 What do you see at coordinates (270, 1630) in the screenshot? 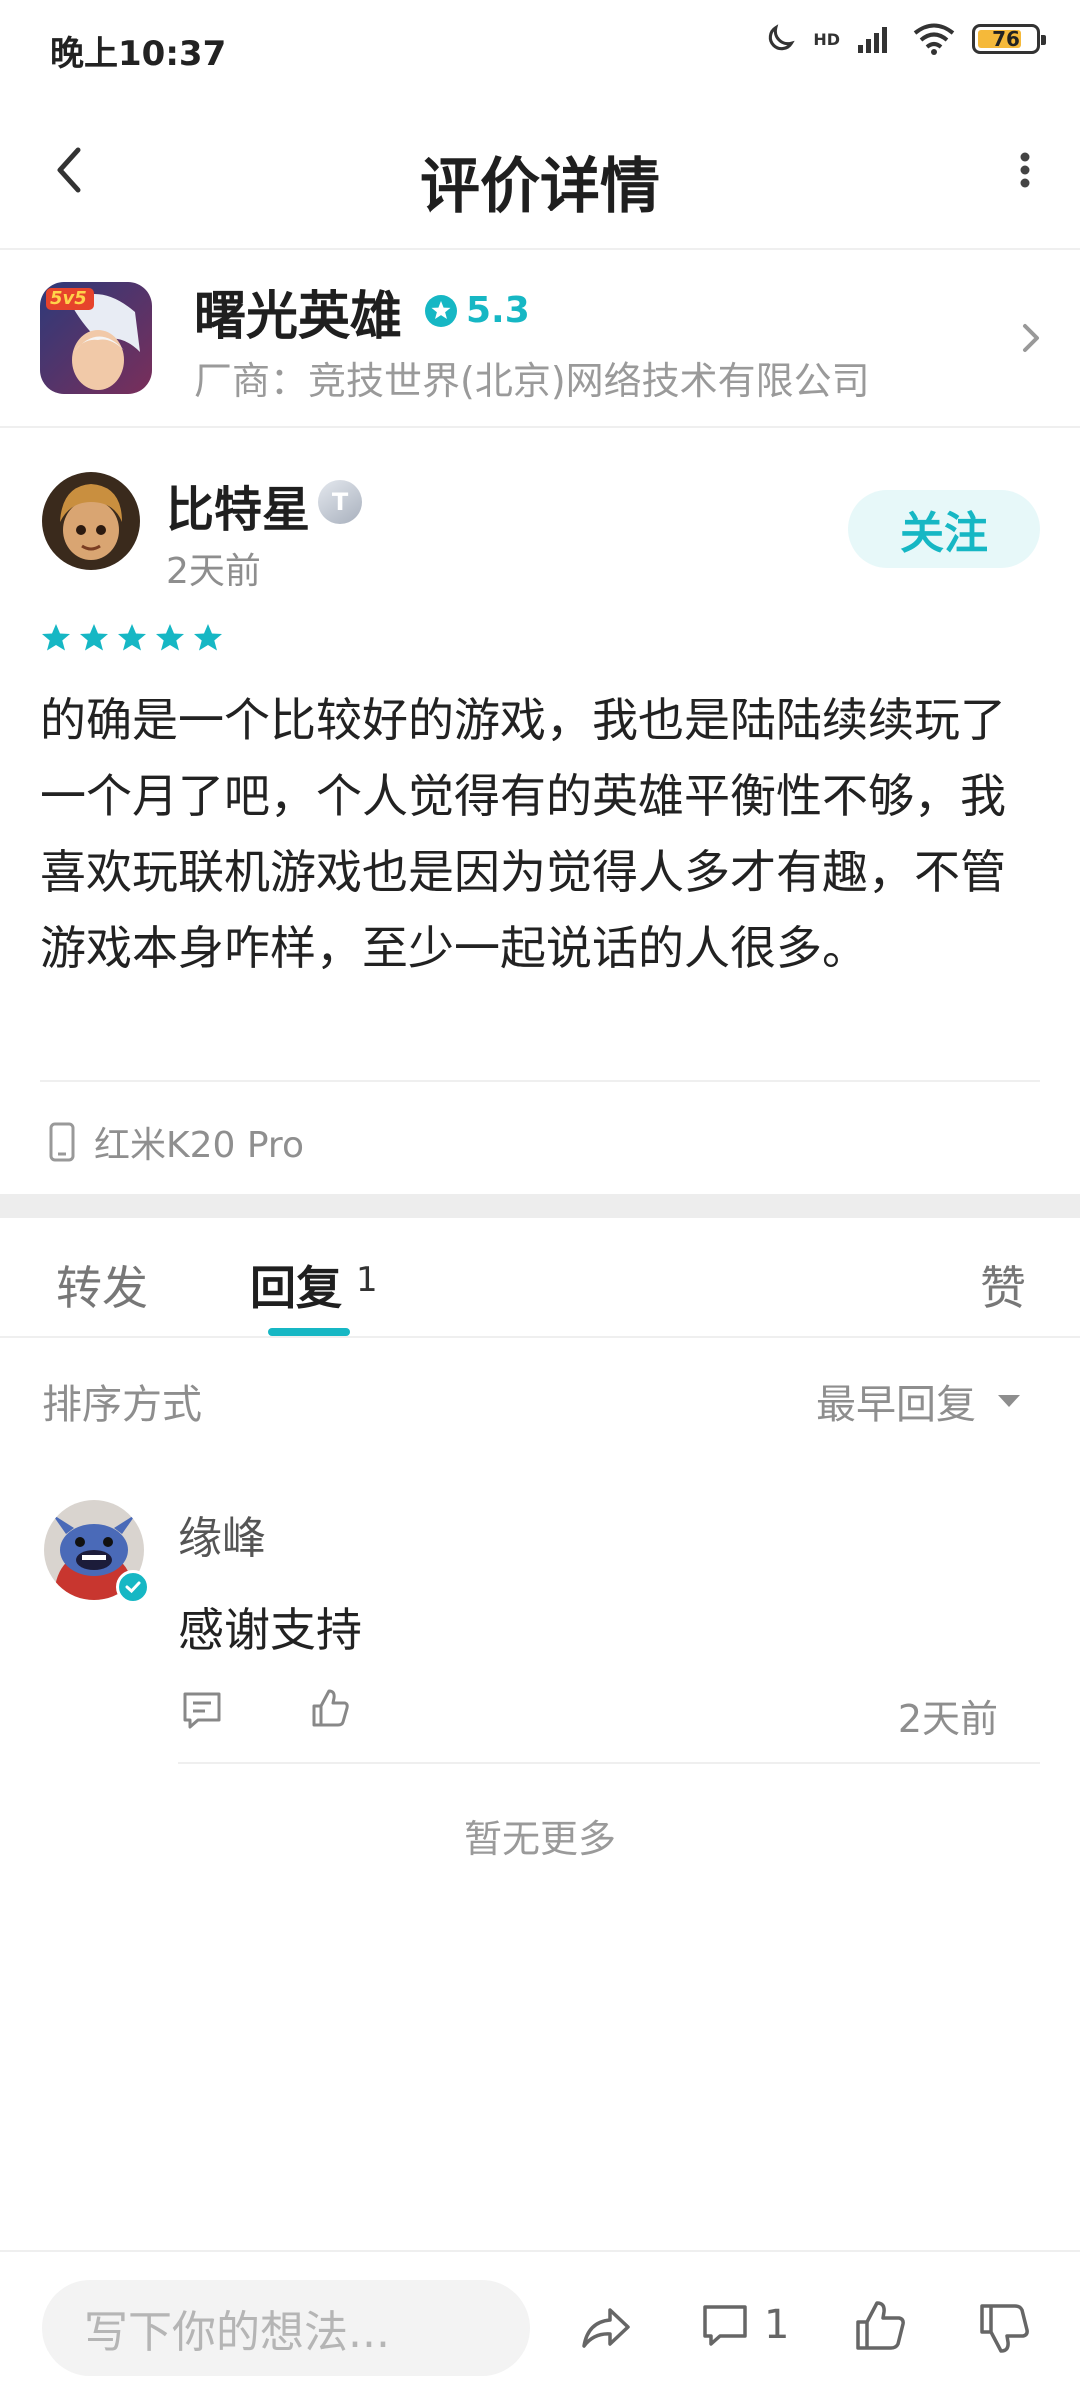
I see `reply-text: 感谢支持` at bounding box center [270, 1630].